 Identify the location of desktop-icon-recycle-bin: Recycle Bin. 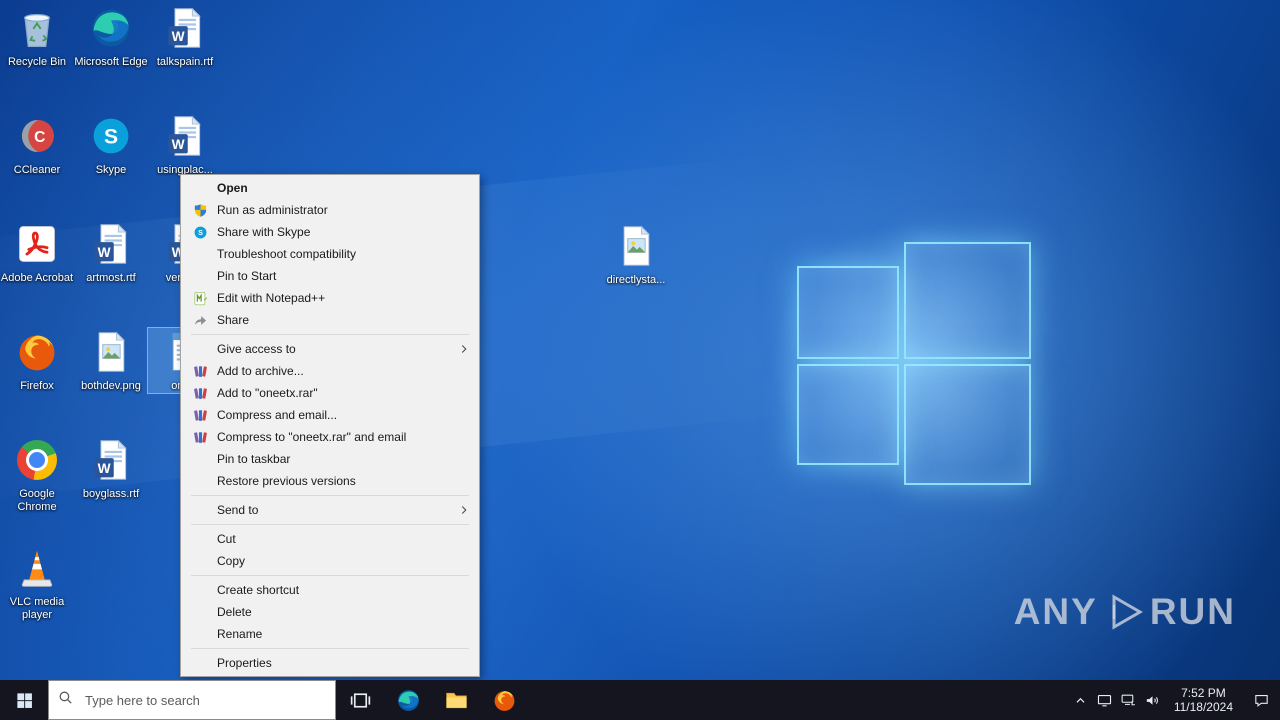
(37, 36).